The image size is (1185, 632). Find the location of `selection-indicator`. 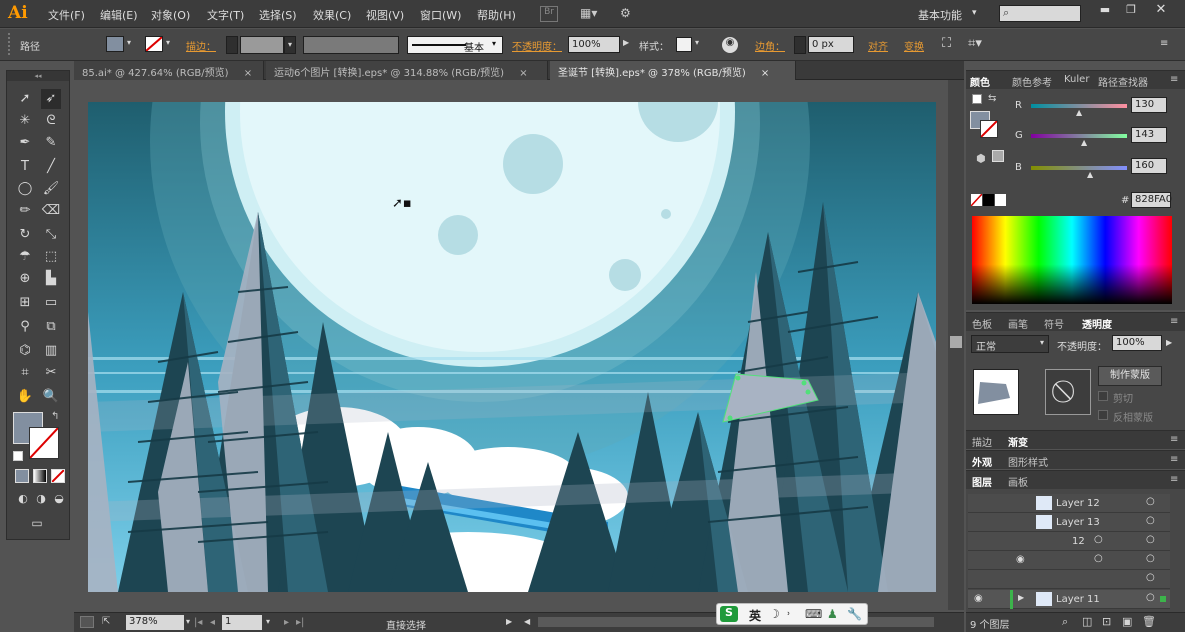

selection-indicator is located at coordinates (1163, 599).